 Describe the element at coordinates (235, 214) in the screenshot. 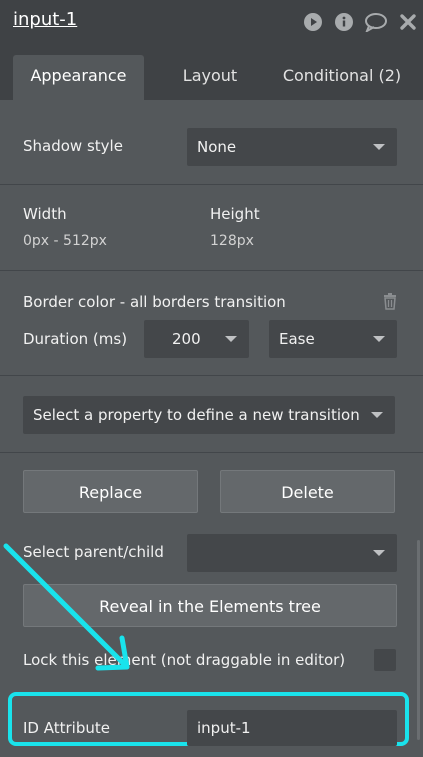

I see `height-label: Height` at that location.